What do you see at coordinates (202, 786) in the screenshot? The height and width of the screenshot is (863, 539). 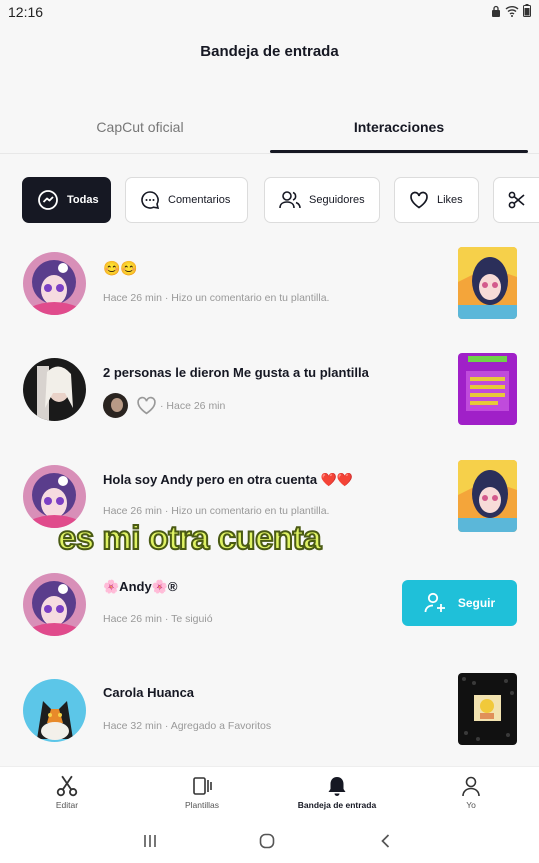 I see `templates-icon` at bounding box center [202, 786].